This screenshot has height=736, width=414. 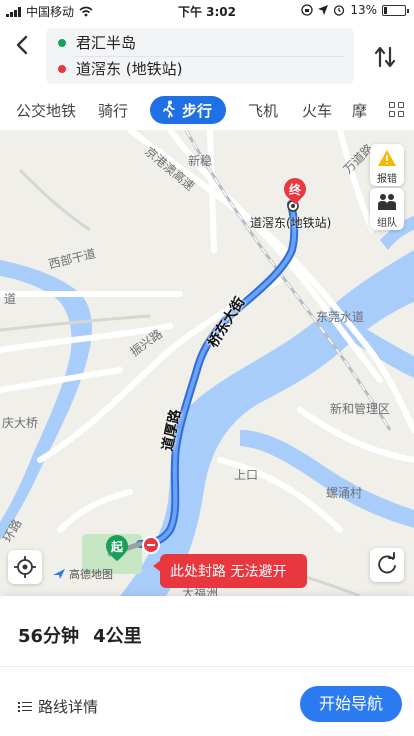 What do you see at coordinates (291, 223) in the screenshot?
I see `station-label: 道滘东(地铁站)` at bounding box center [291, 223].